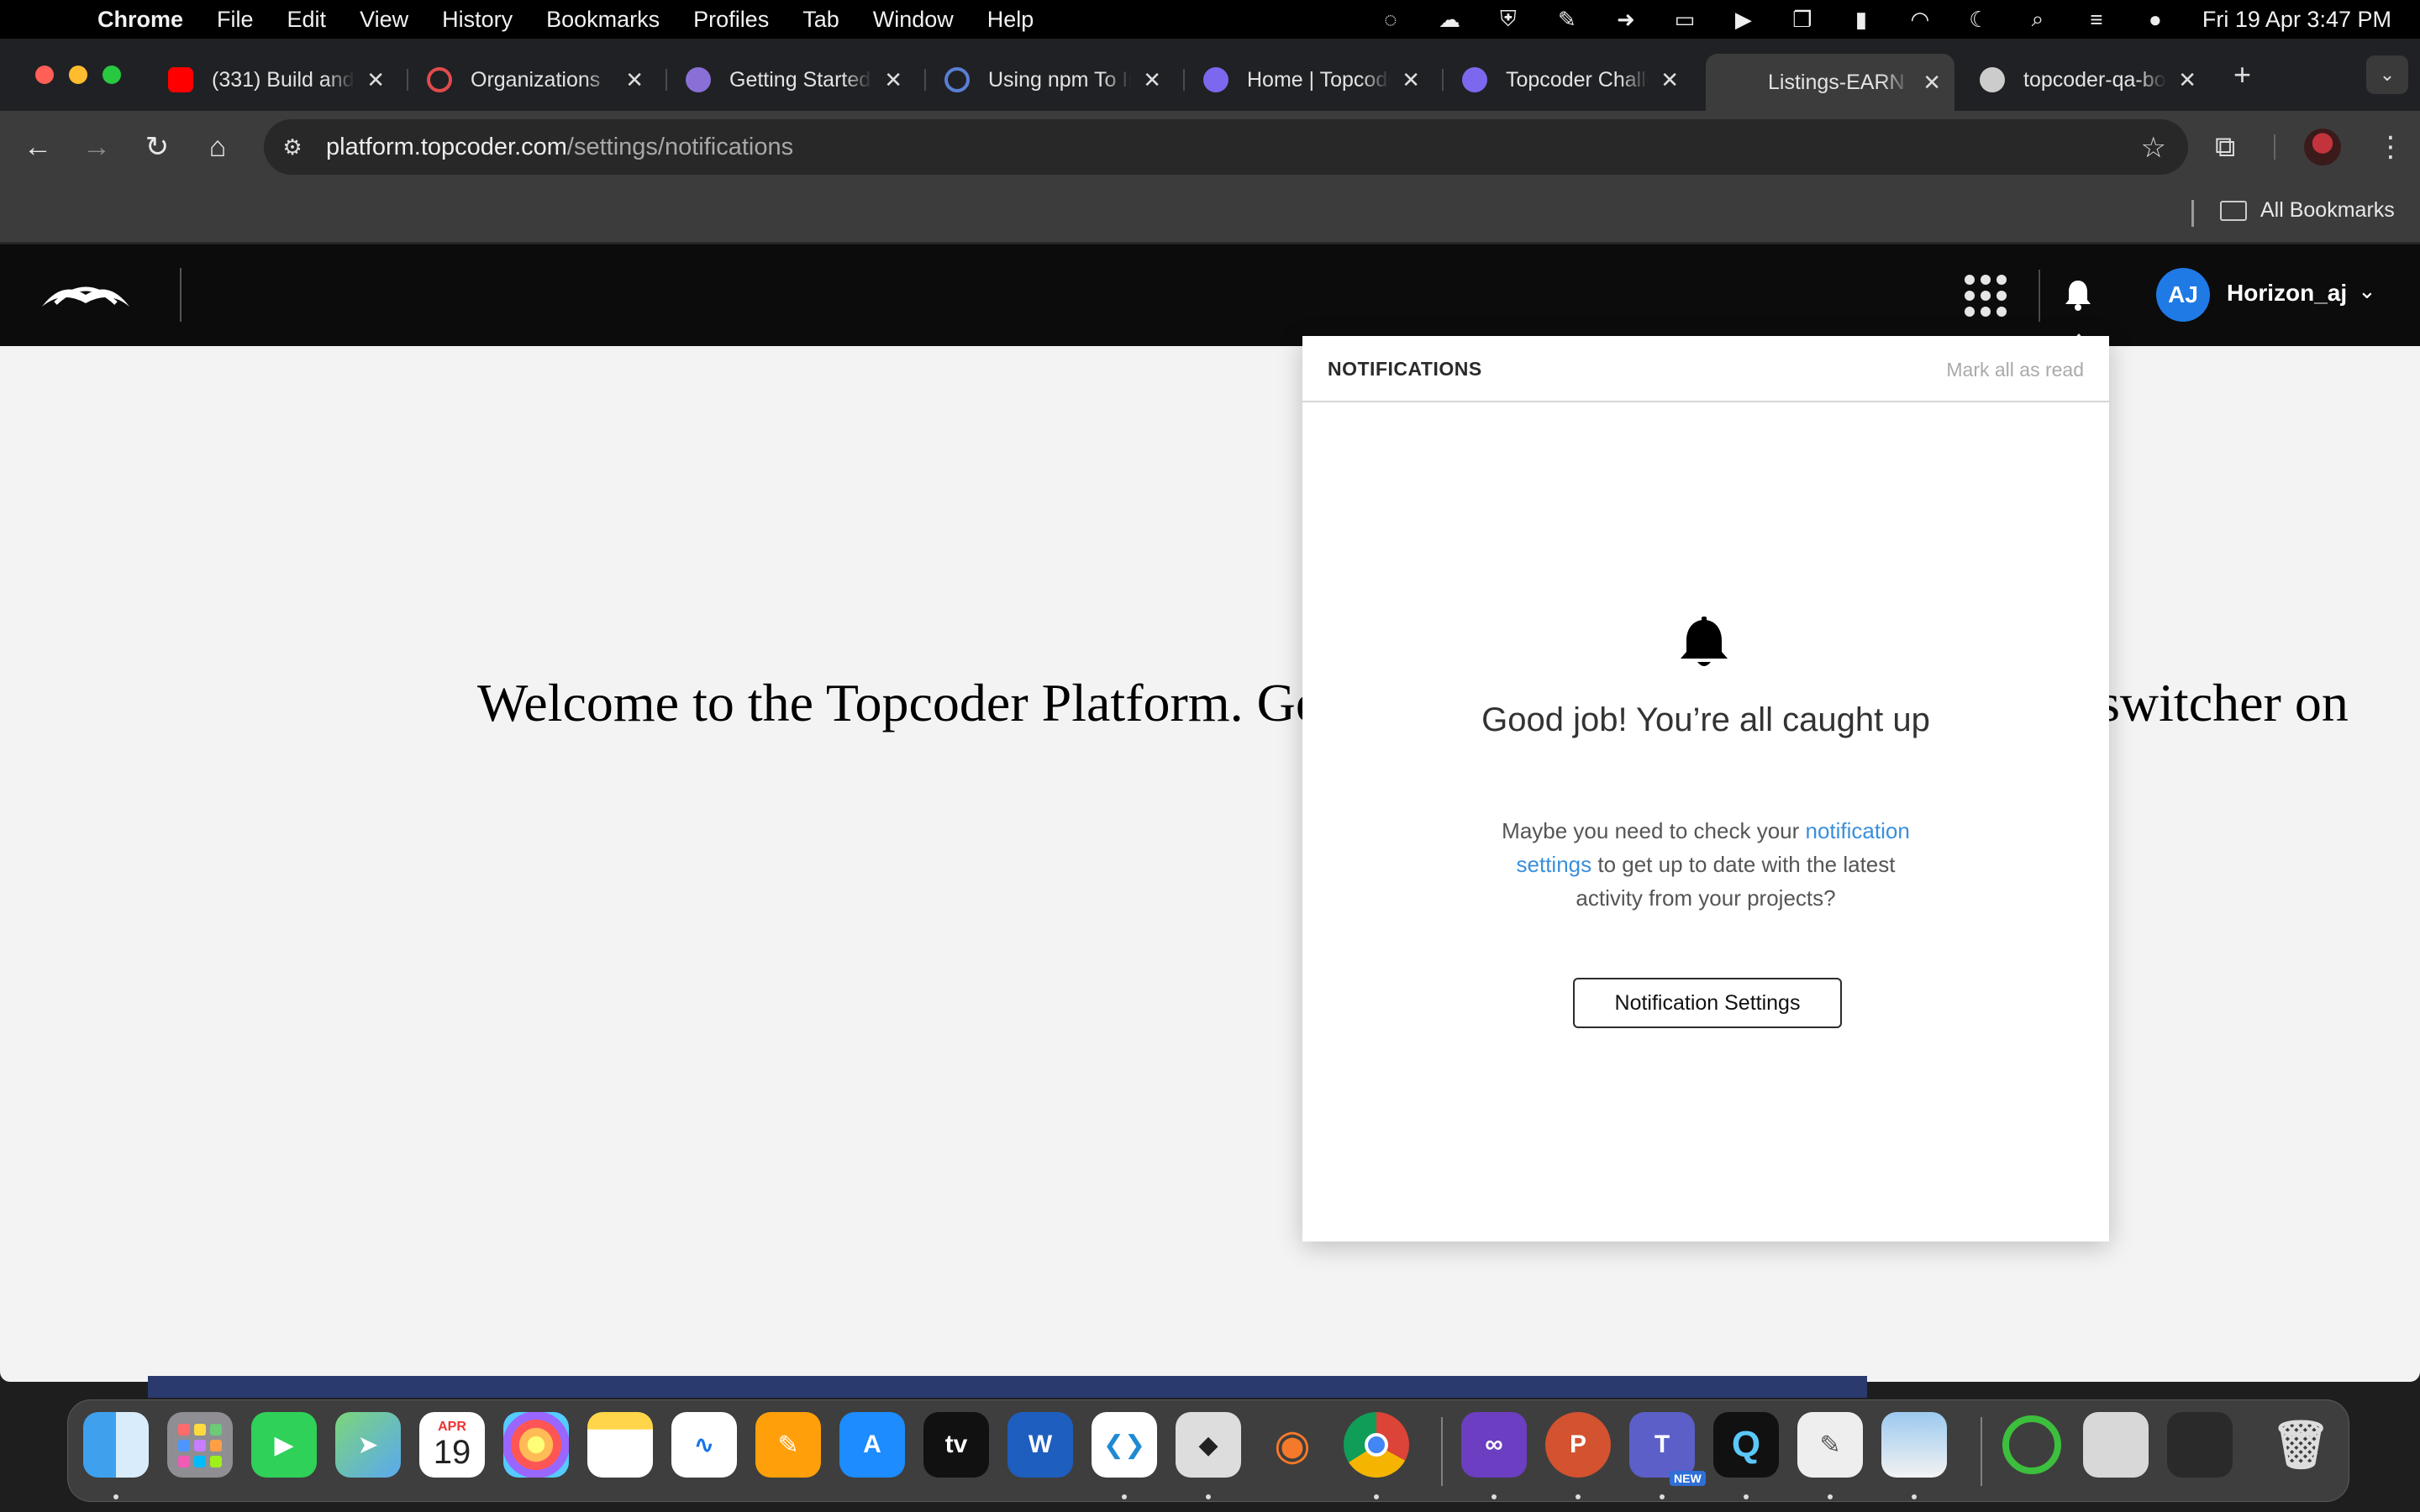 The width and height of the screenshot is (2420, 1512). Describe the element at coordinates (1979, 19) in the screenshot. I see `moon-icon: ☾` at that location.